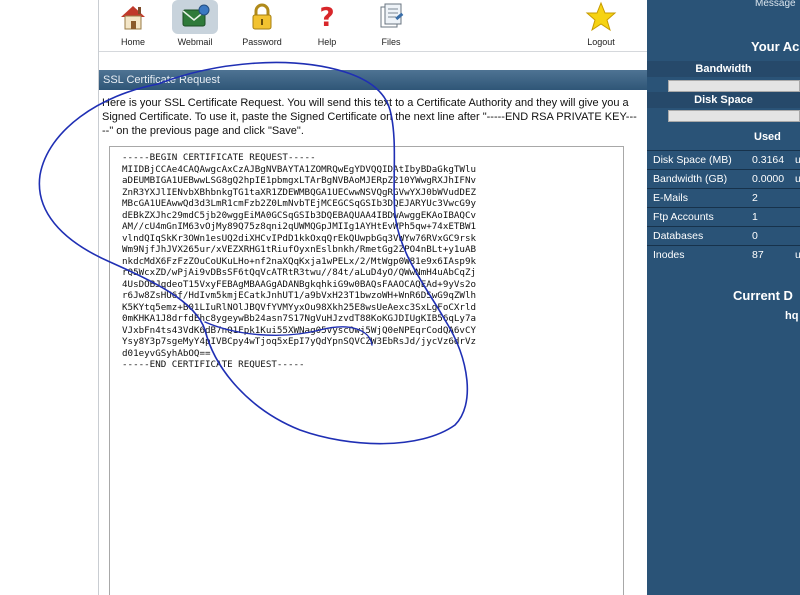  What do you see at coordinates (734, 86) in the screenshot?
I see `bandwidth-bar` at bounding box center [734, 86].